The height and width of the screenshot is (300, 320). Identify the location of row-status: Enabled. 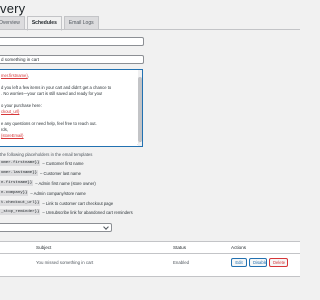
(181, 262).